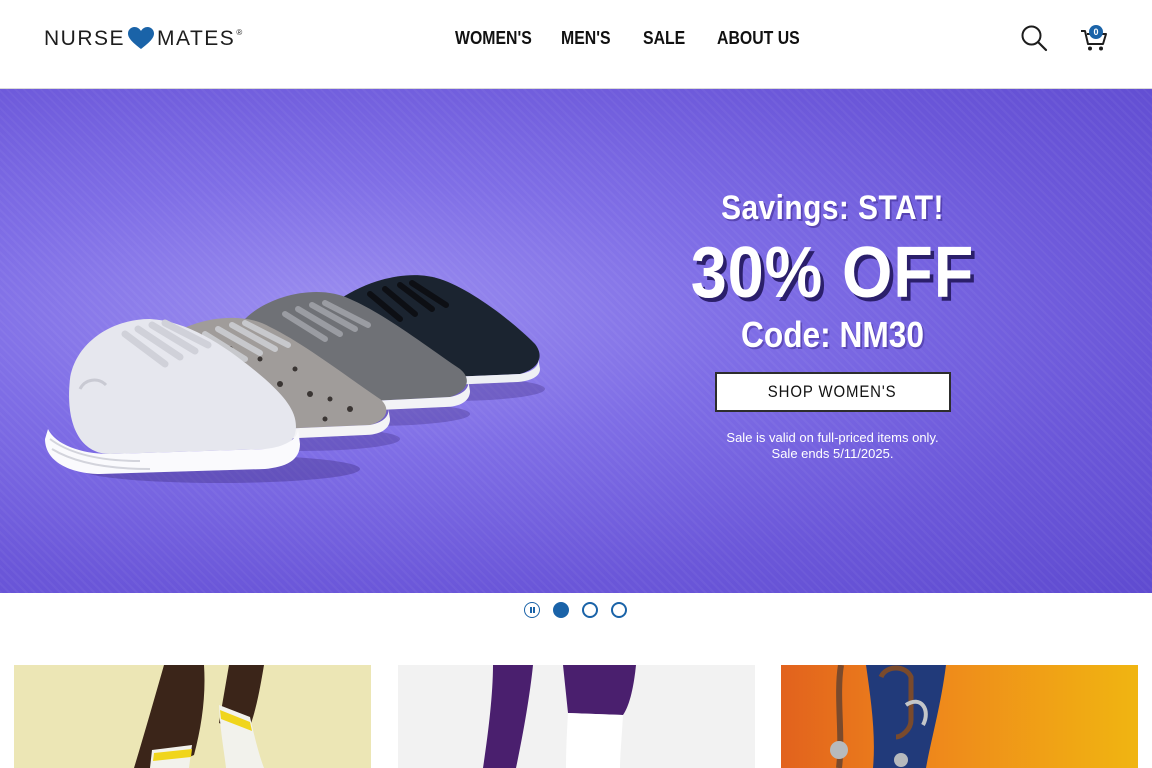  I want to click on logo-text-left: NURSE, so click(85, 38).